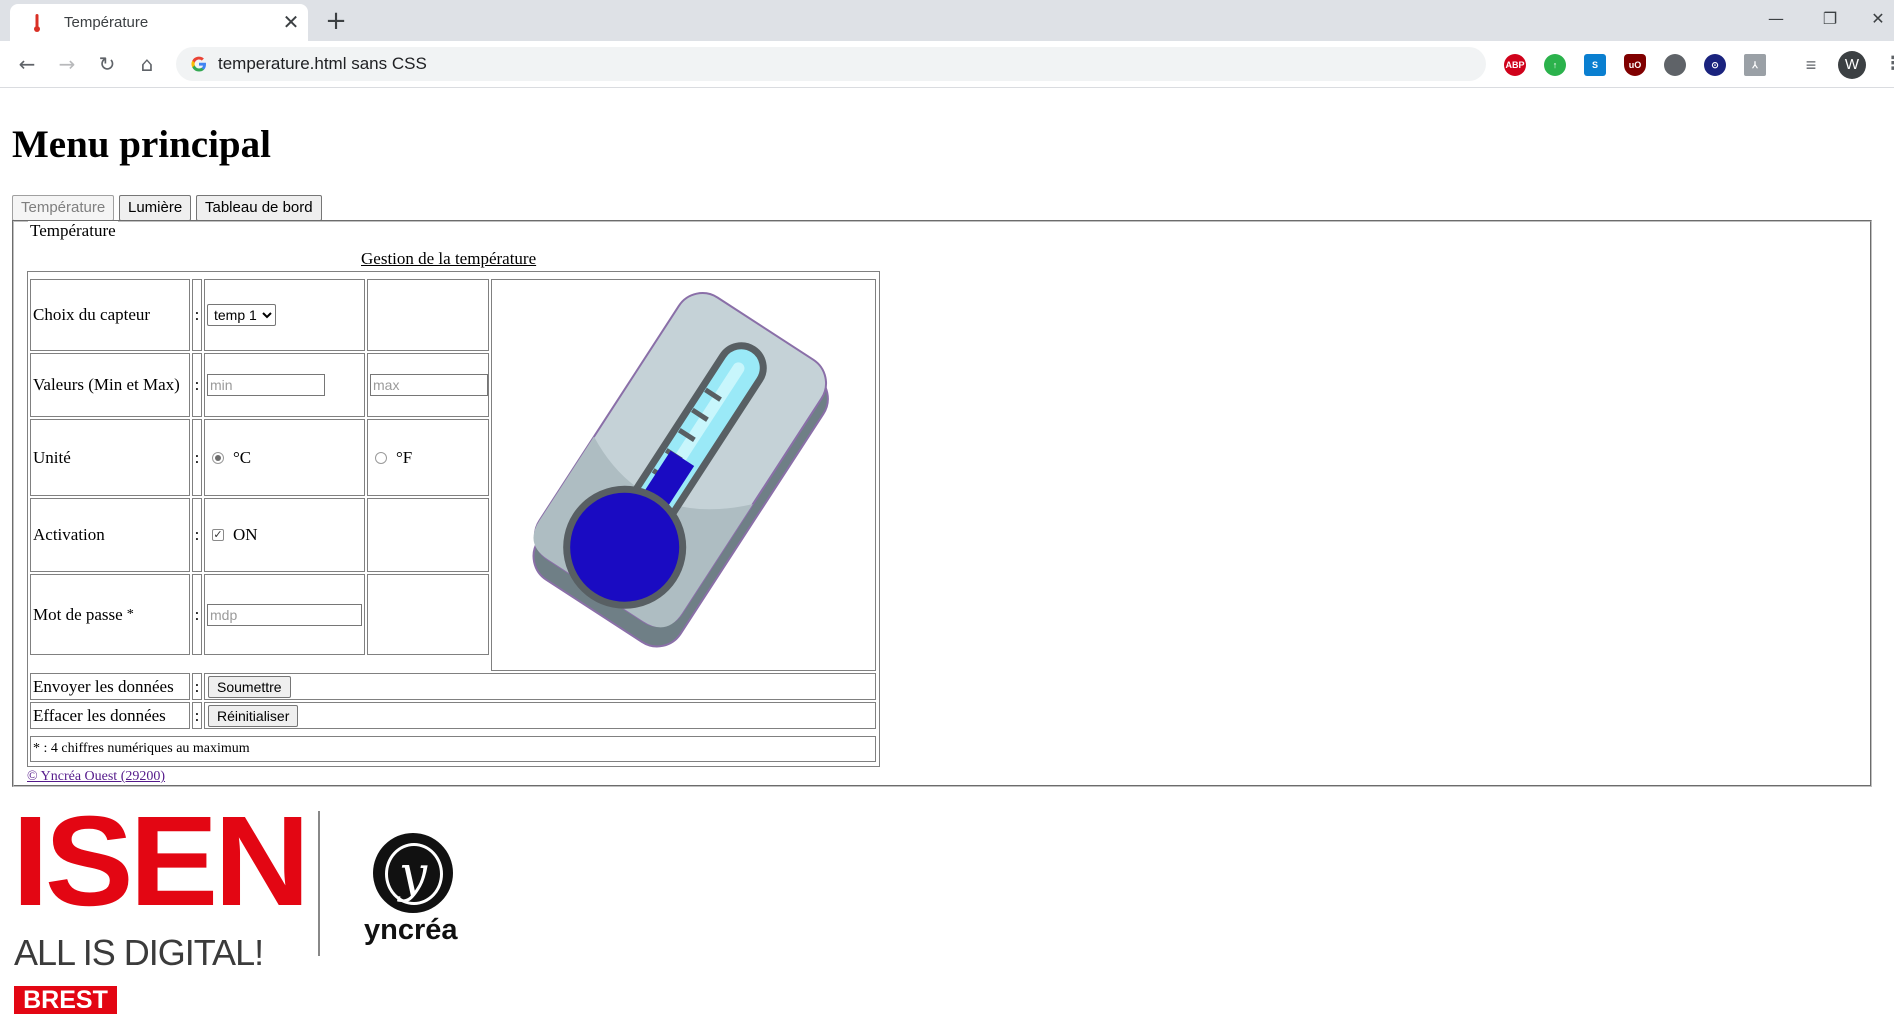 Image resolution: width=1894 pixels, height=1018 pixels. I want to click on min-input-cell, so click(284, 385).